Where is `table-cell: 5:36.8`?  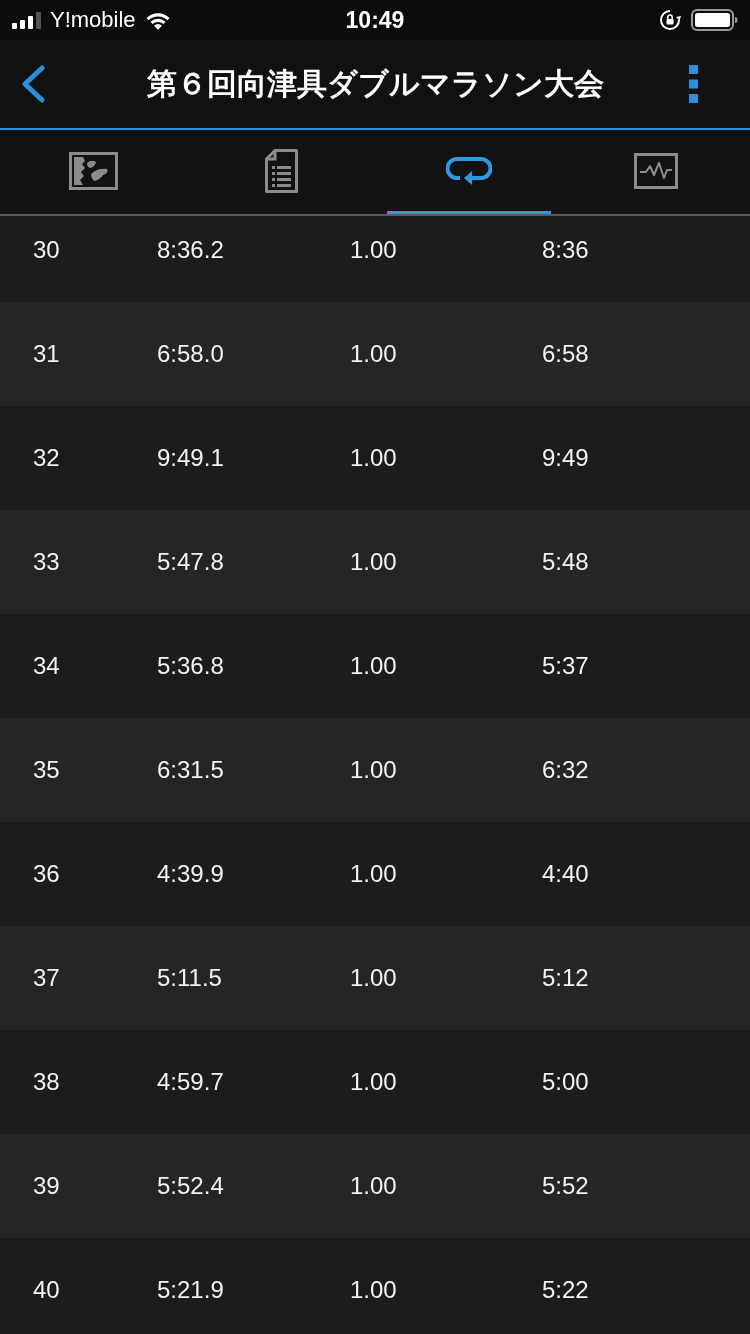
table-cell: 5:36.8 is located at coordinates (190, 666).